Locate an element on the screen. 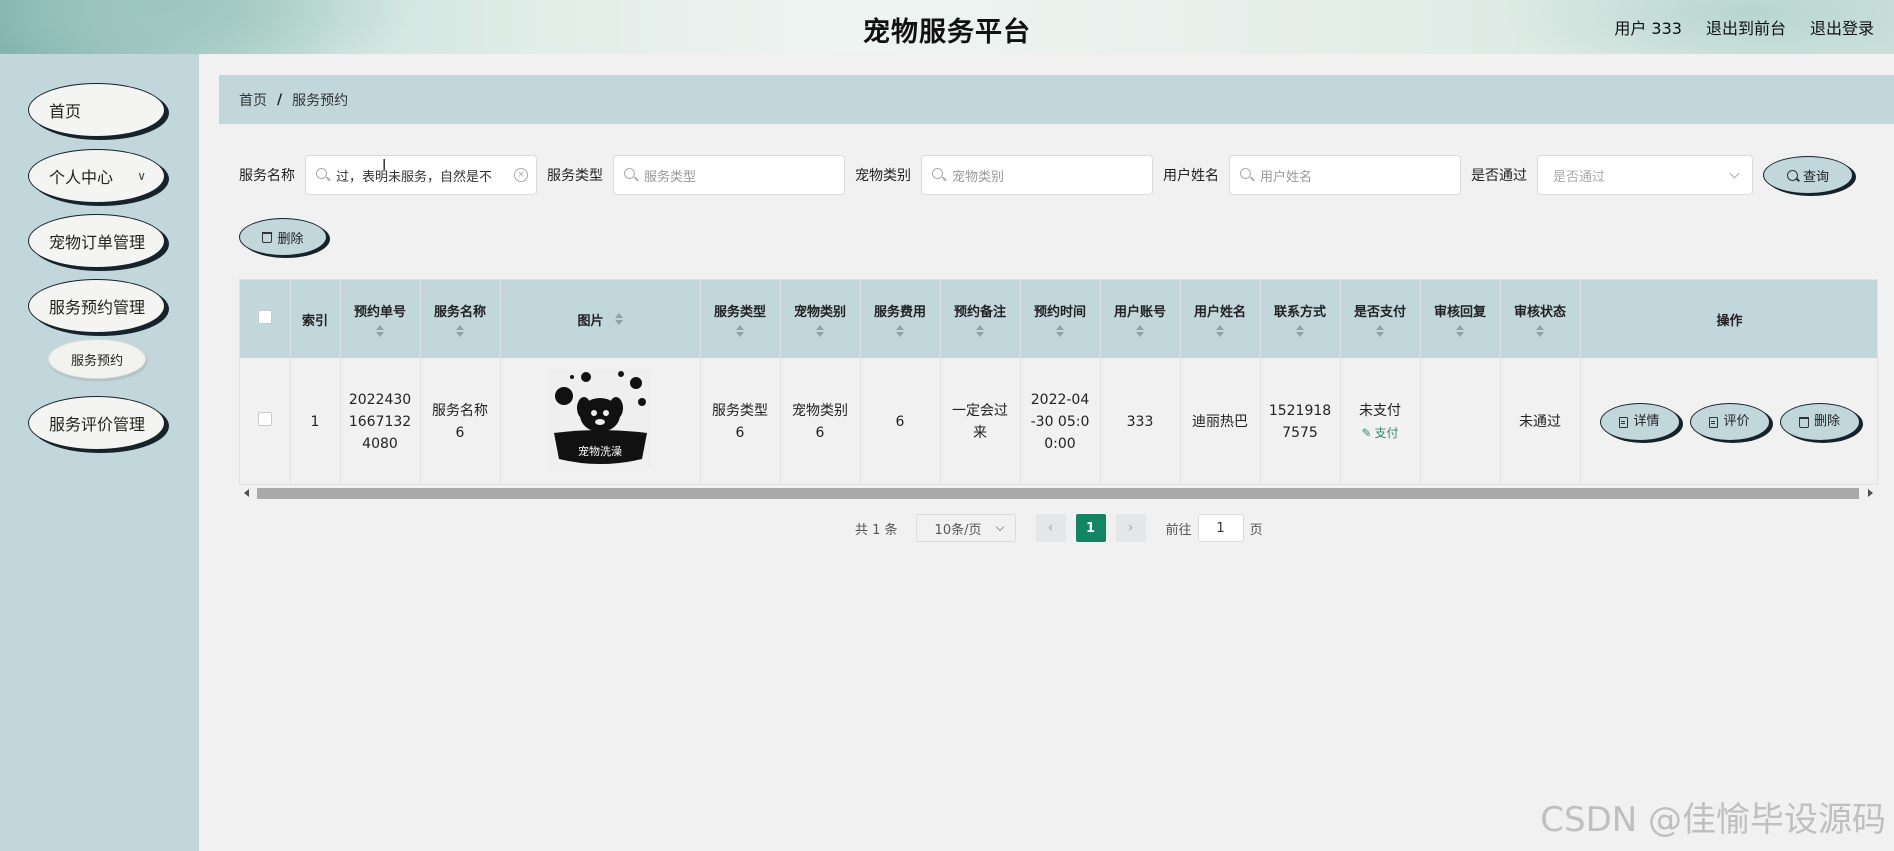 The image size is (1894, 851). th-paid: 是否支付 is located at coordinates (1380, 319).